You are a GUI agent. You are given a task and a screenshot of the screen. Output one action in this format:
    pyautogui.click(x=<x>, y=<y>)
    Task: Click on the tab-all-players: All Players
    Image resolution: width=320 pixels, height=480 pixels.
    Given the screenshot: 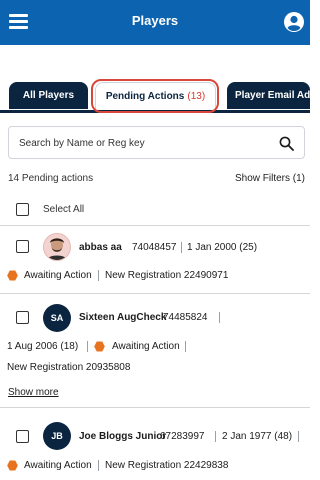 What is the action you would take?
    pyautogui.click(x=48, y=95)
    